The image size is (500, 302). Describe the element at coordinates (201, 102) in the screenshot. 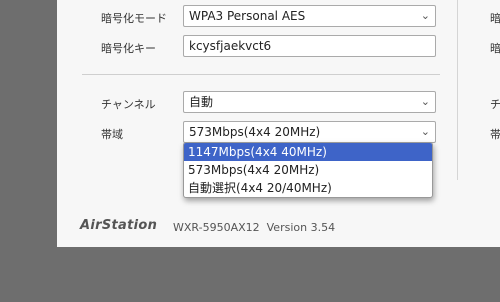

I see `channel-value: 自動` at that location.